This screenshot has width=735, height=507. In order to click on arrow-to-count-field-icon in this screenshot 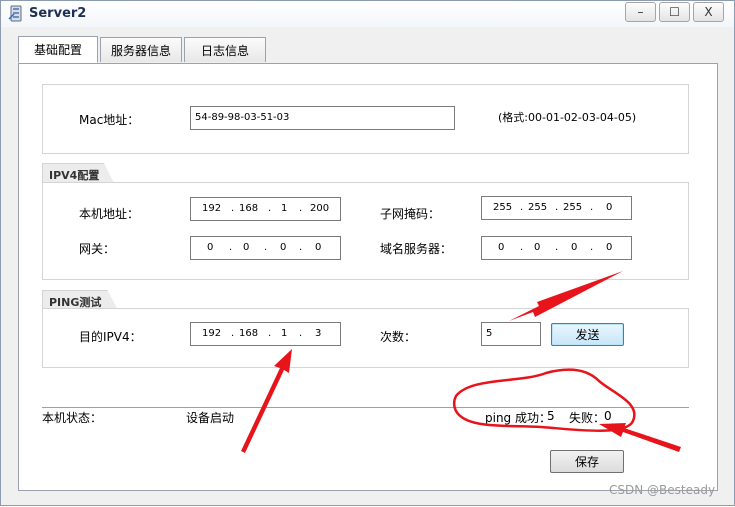, I will do `click(566, 296)`.